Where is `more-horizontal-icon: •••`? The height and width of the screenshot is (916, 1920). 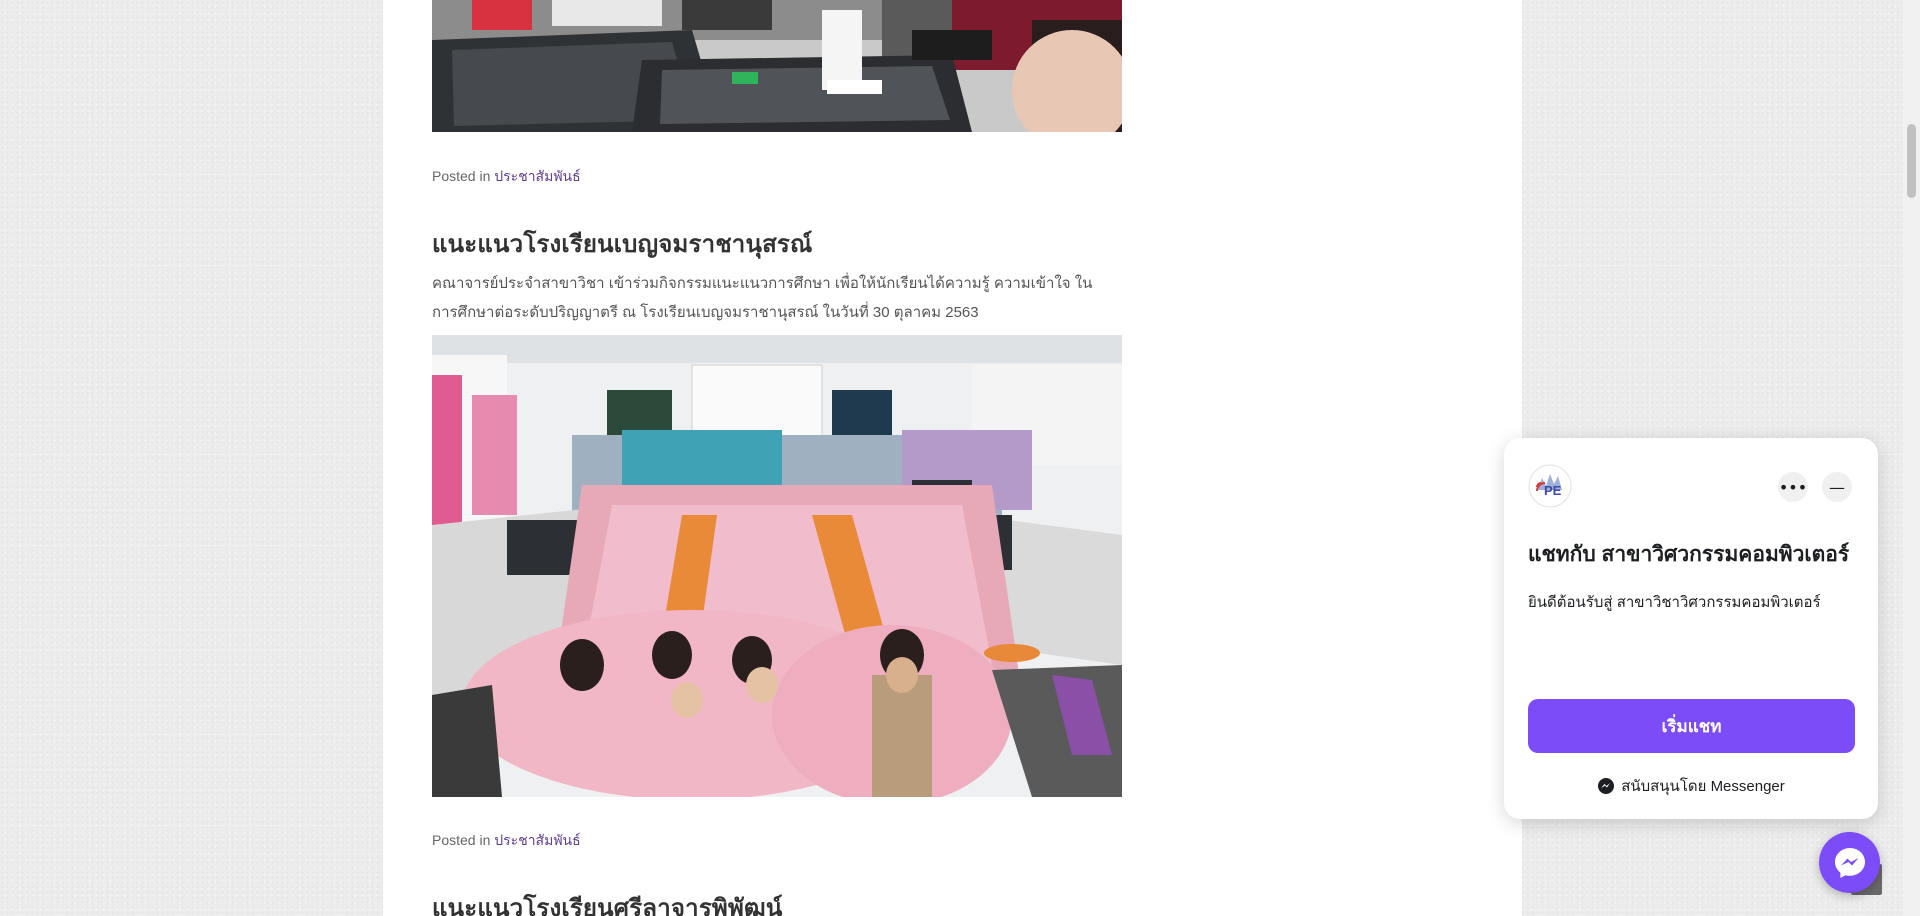
more-horizontal-icon: ••• is located at coordinates (1793, 487).